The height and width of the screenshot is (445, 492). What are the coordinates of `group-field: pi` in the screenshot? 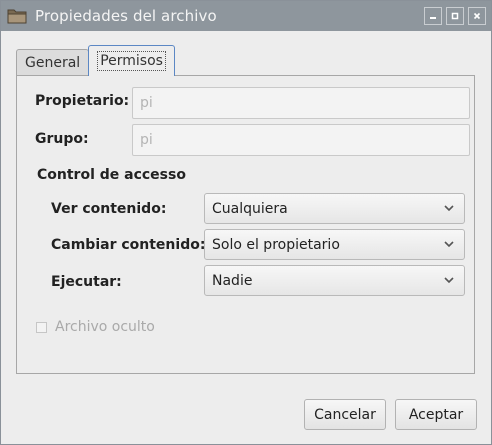 It's located at (301, 140).